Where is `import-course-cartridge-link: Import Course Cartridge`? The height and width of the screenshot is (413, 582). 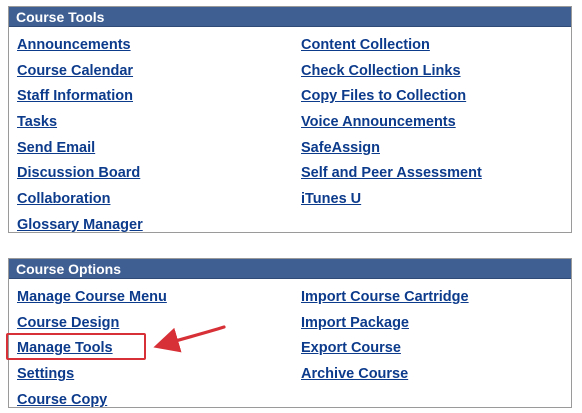 import-course-cartridge-link: Import Course Cartridge is located at coordinates (385, 298).